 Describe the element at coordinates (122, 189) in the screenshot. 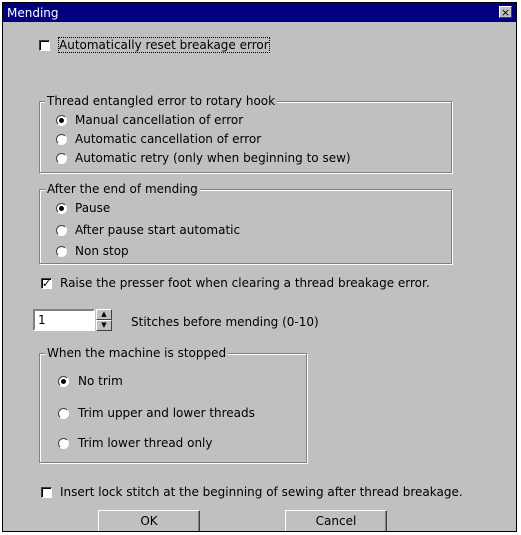

I see `after-mending-title: After the end of mending` at that location.